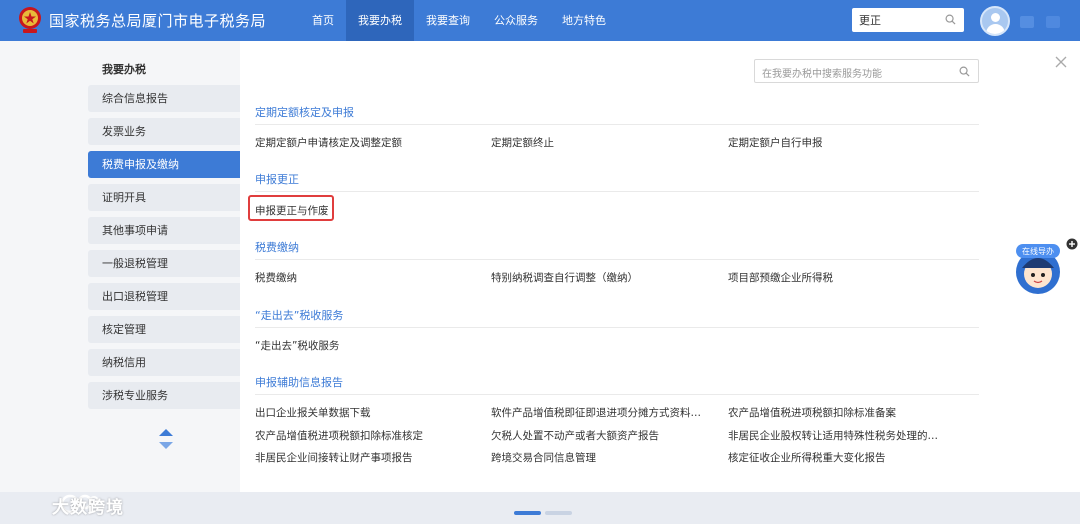  What do you see at coordinates (164, 329) in the screenshot?
I see `sidebar-item-assessment: 核定管理` at bounding box center [164, 329].